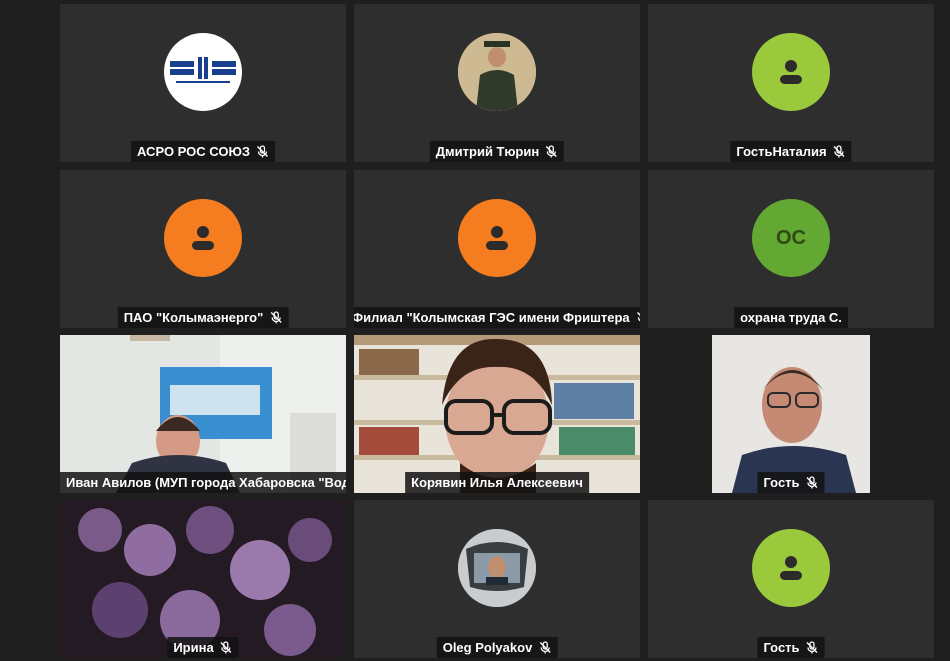 This screenshot has height=661, width=950. I want to click on participant-tile-oleg-polyakov: Oleg Polyakov, so click(497, 579).